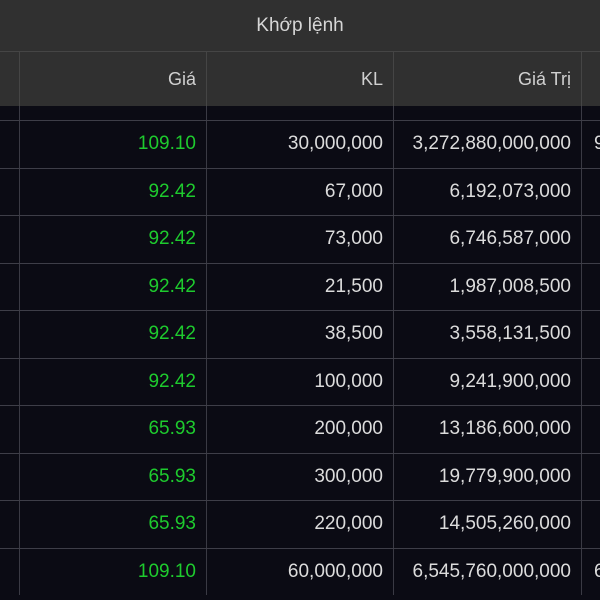  I want to click on volume-cell: 100,000, so click(299, 381).